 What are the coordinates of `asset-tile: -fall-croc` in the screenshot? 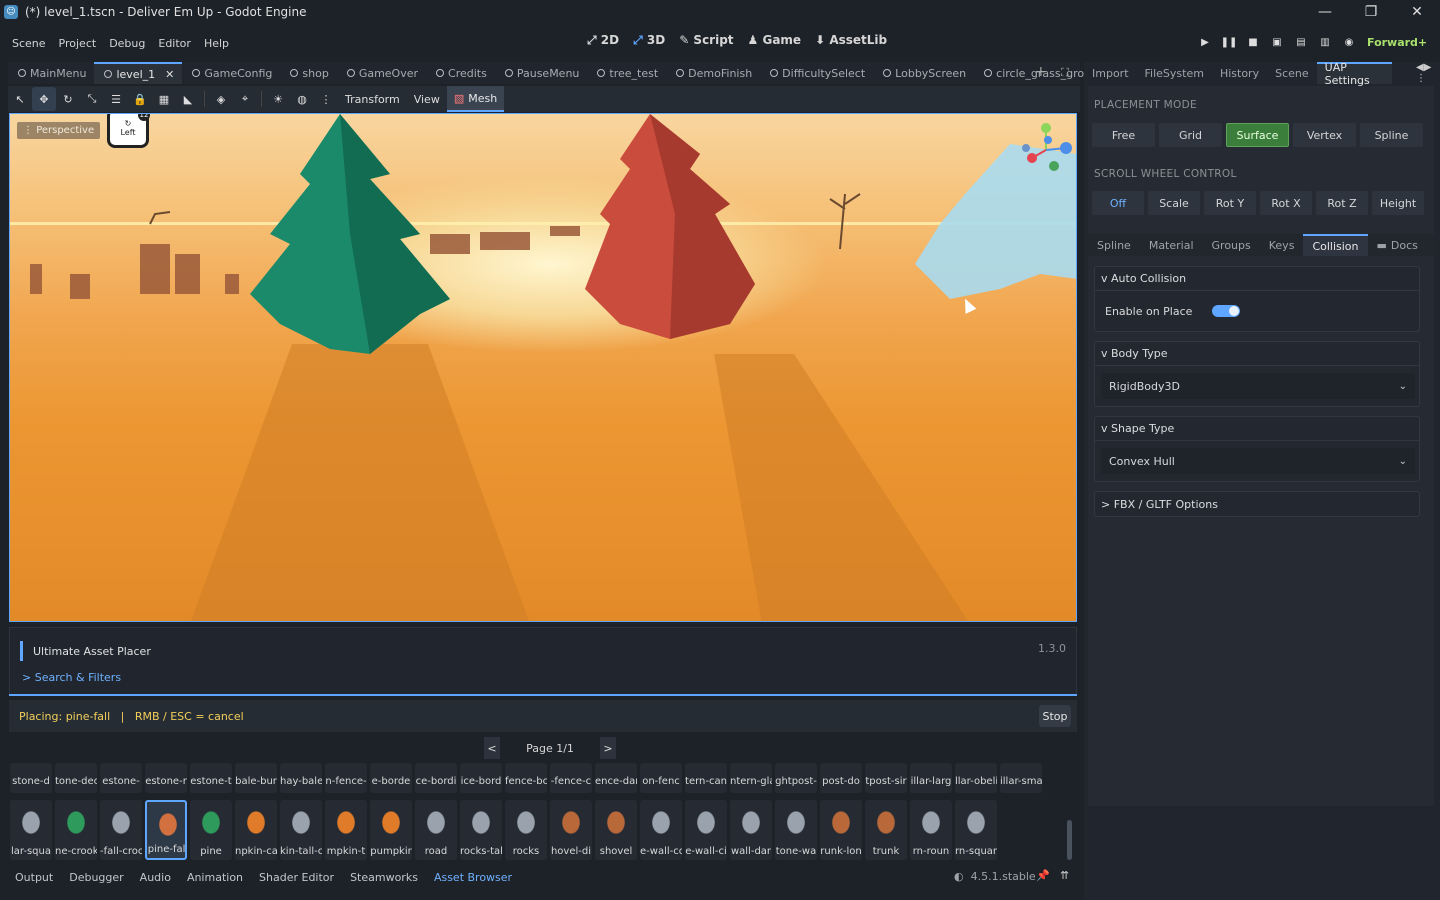 It's located at (121, 830).